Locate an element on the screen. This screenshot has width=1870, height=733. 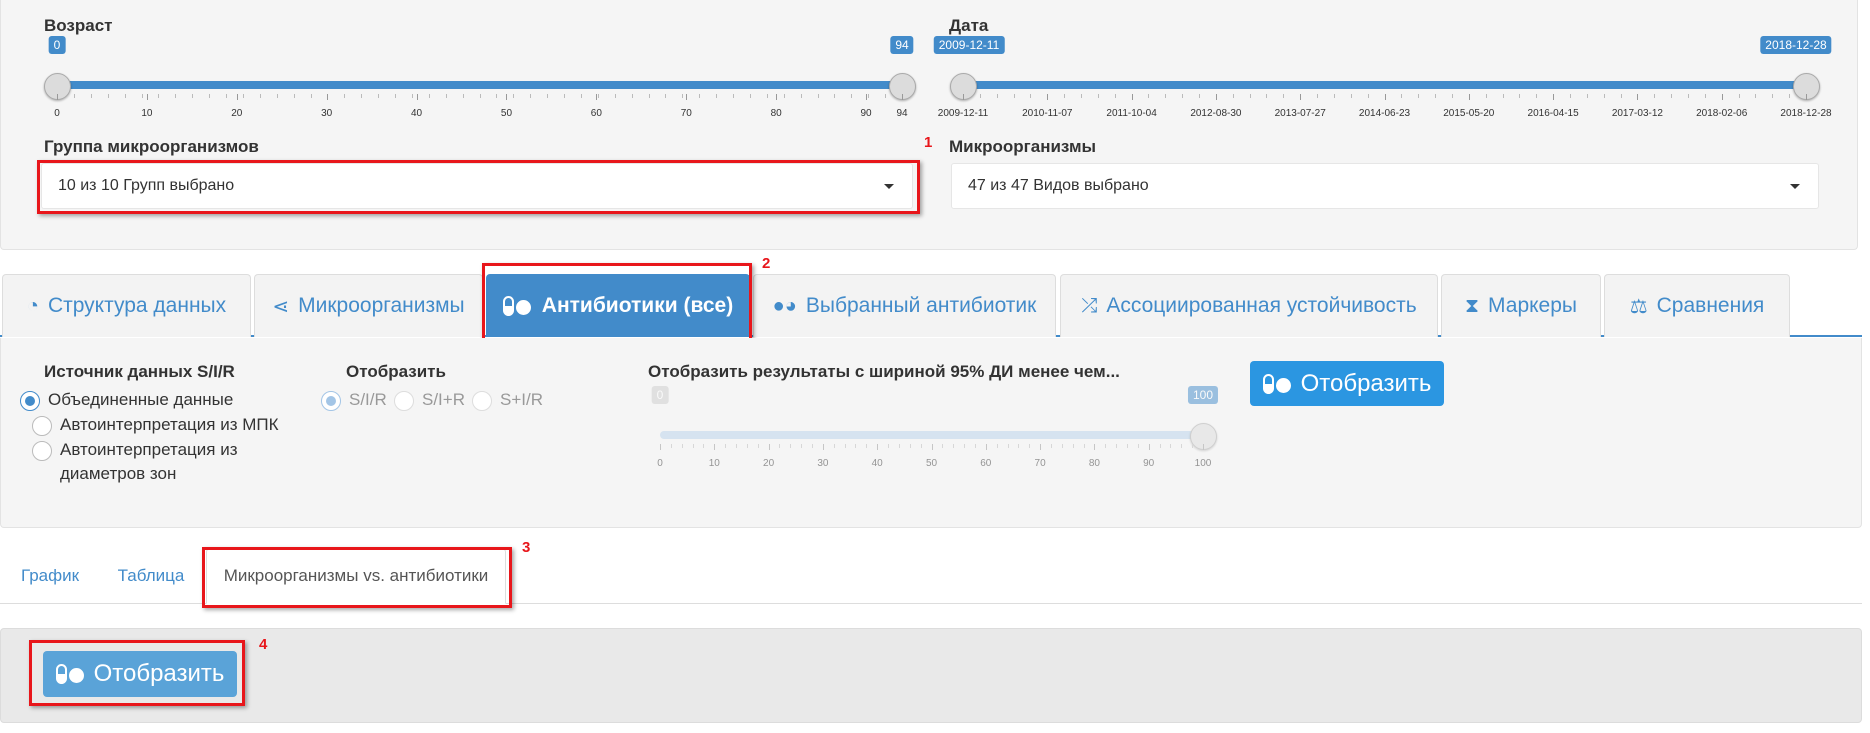
tab-chart: График is located at coordinates (50, 576).